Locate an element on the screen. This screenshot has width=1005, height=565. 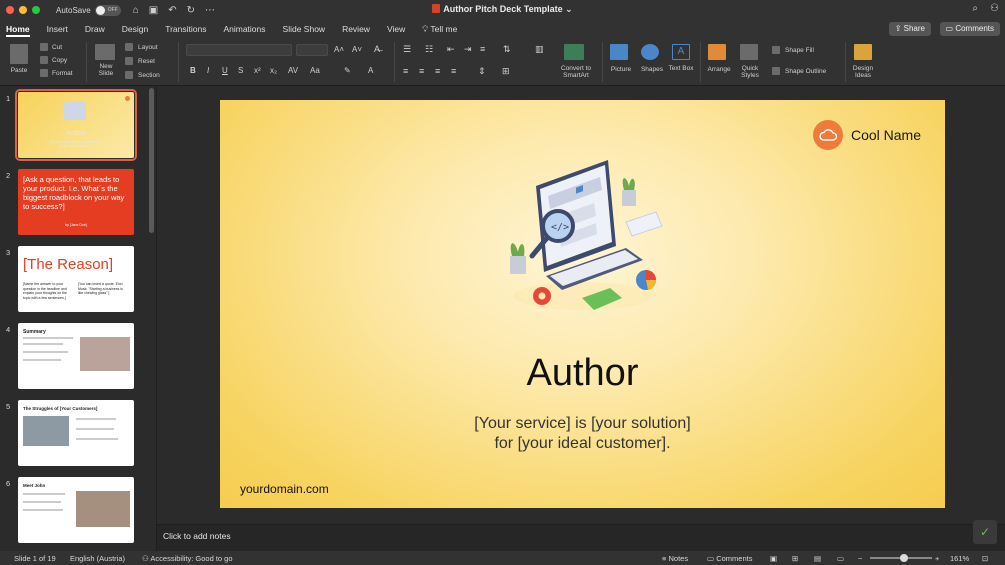
search-icon: ⌕ is located at coordinates (975, 8).